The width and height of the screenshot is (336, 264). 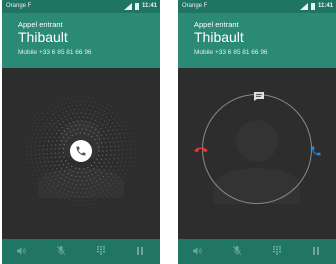 I want to click on answer-handle-button, so click(x=81, y=151).